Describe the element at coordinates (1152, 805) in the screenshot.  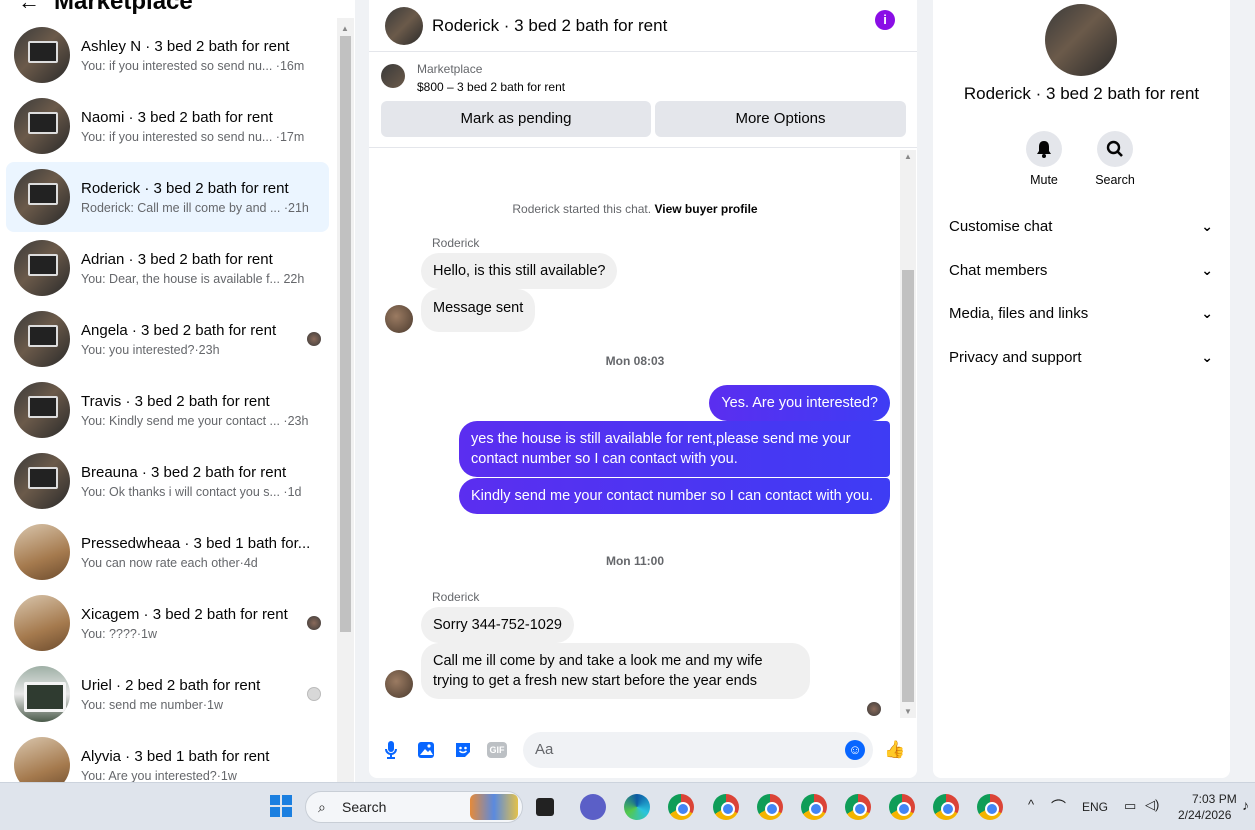
I see `volume-icon: ◁)` at that location.